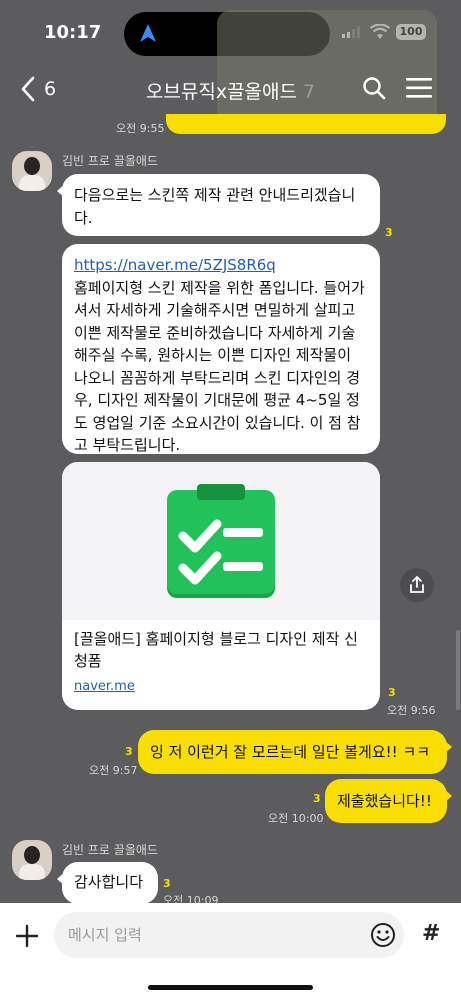  I want to click on home-indicator, so click(230, 987).